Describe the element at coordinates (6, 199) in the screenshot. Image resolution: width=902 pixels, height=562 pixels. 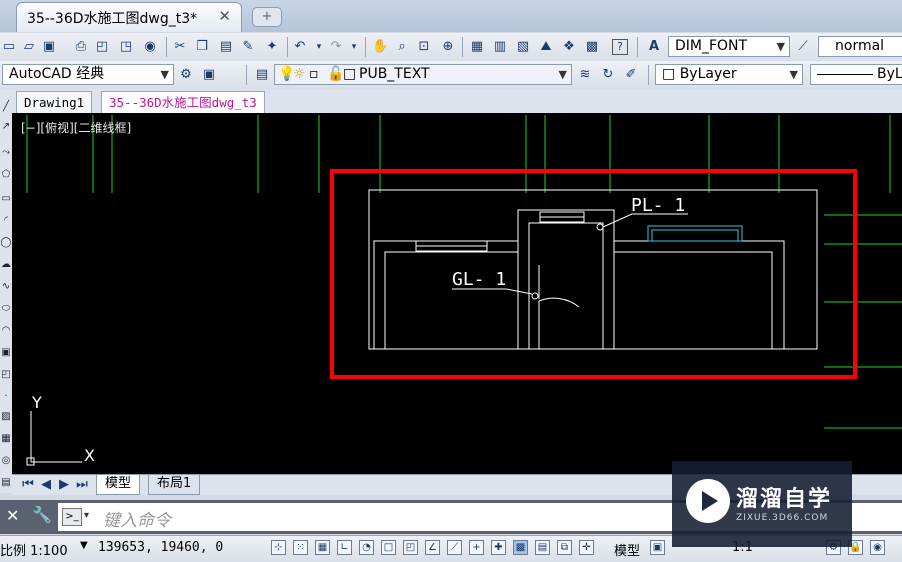
I see `rectangle-icon: ▭` at that location.